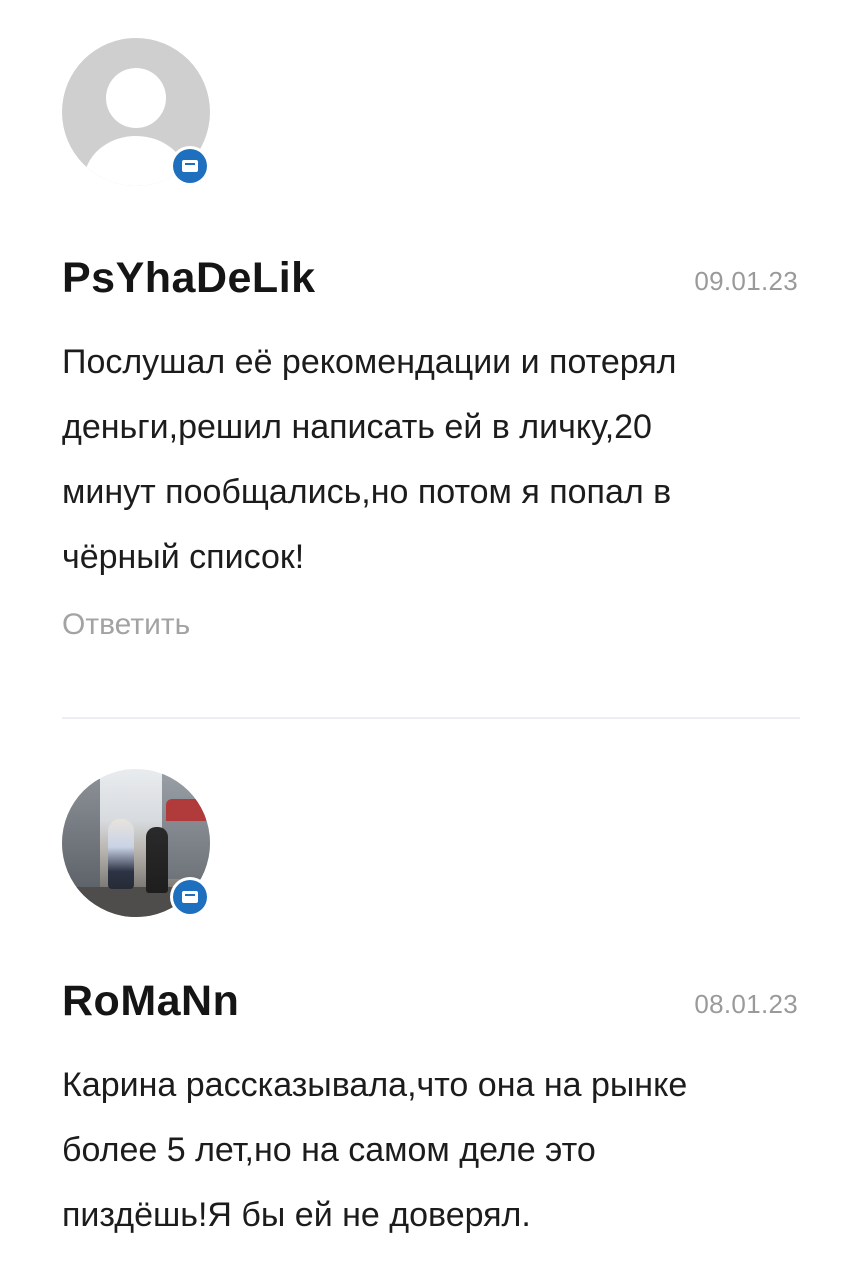 This screenshot has width=866, height=1280. I want to click on reply-button: Ответить, so click(126, 625).